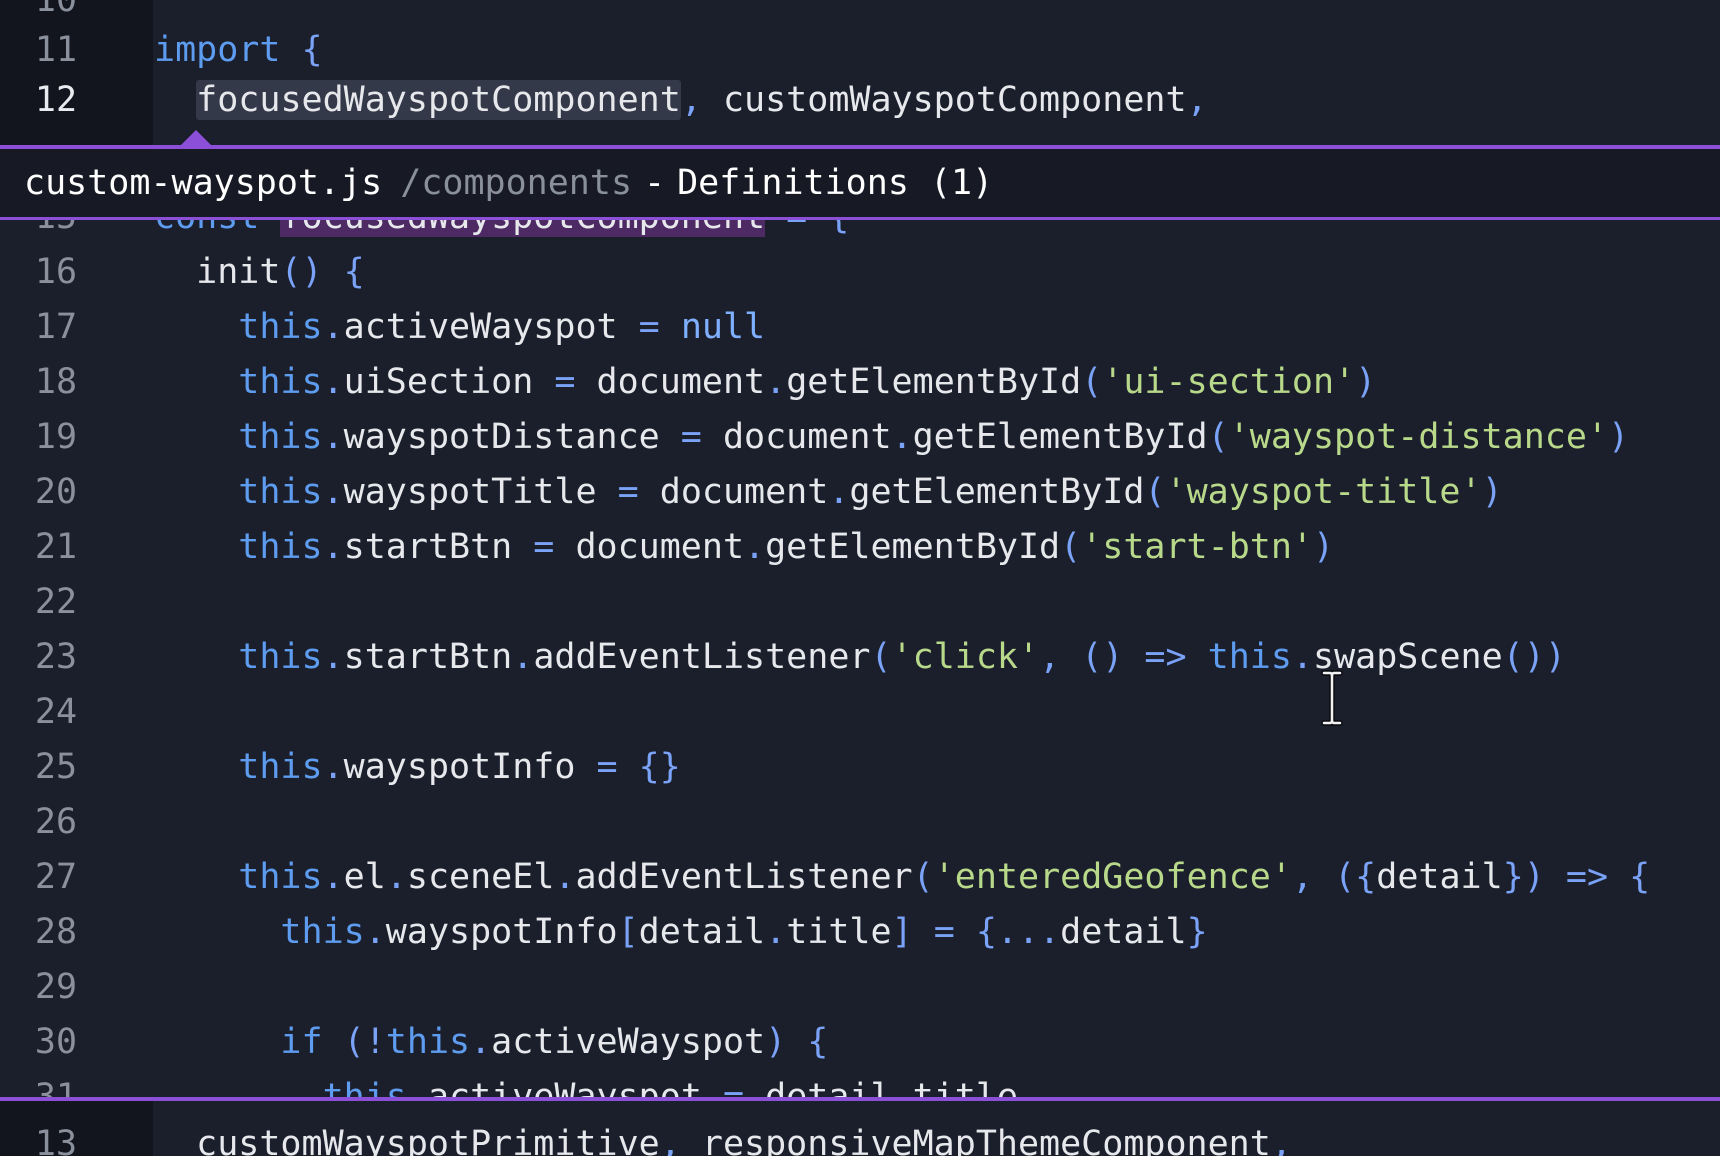  I want to click on text-cursor-icon, so click(1332, 698).